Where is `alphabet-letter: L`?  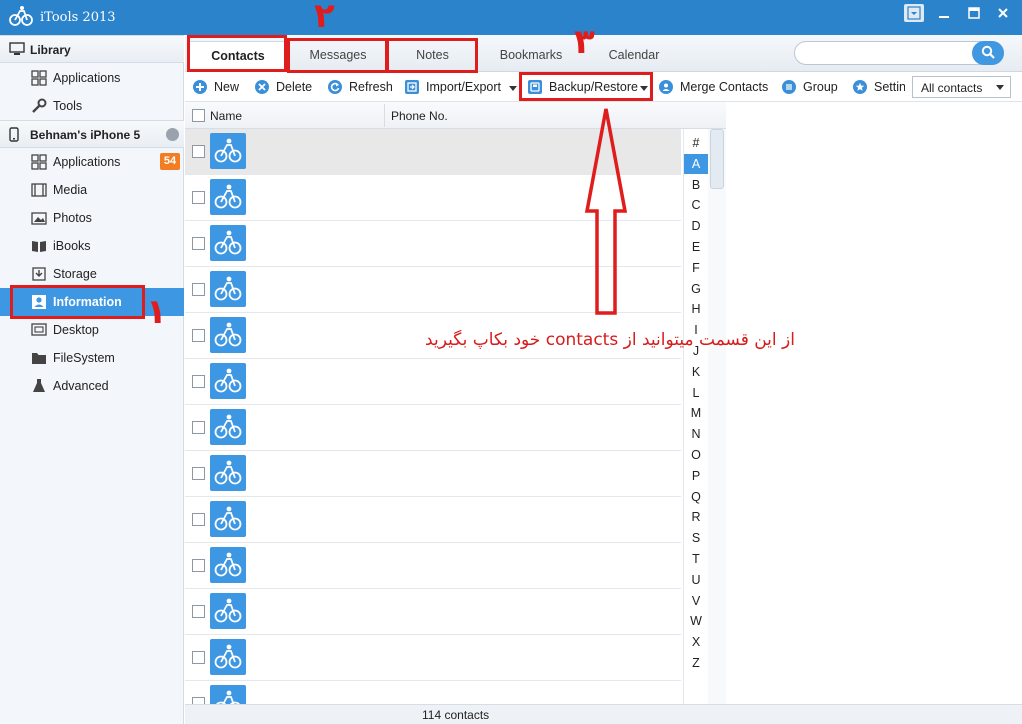
alphabet-letter: L is located at coordinates (696, 393).